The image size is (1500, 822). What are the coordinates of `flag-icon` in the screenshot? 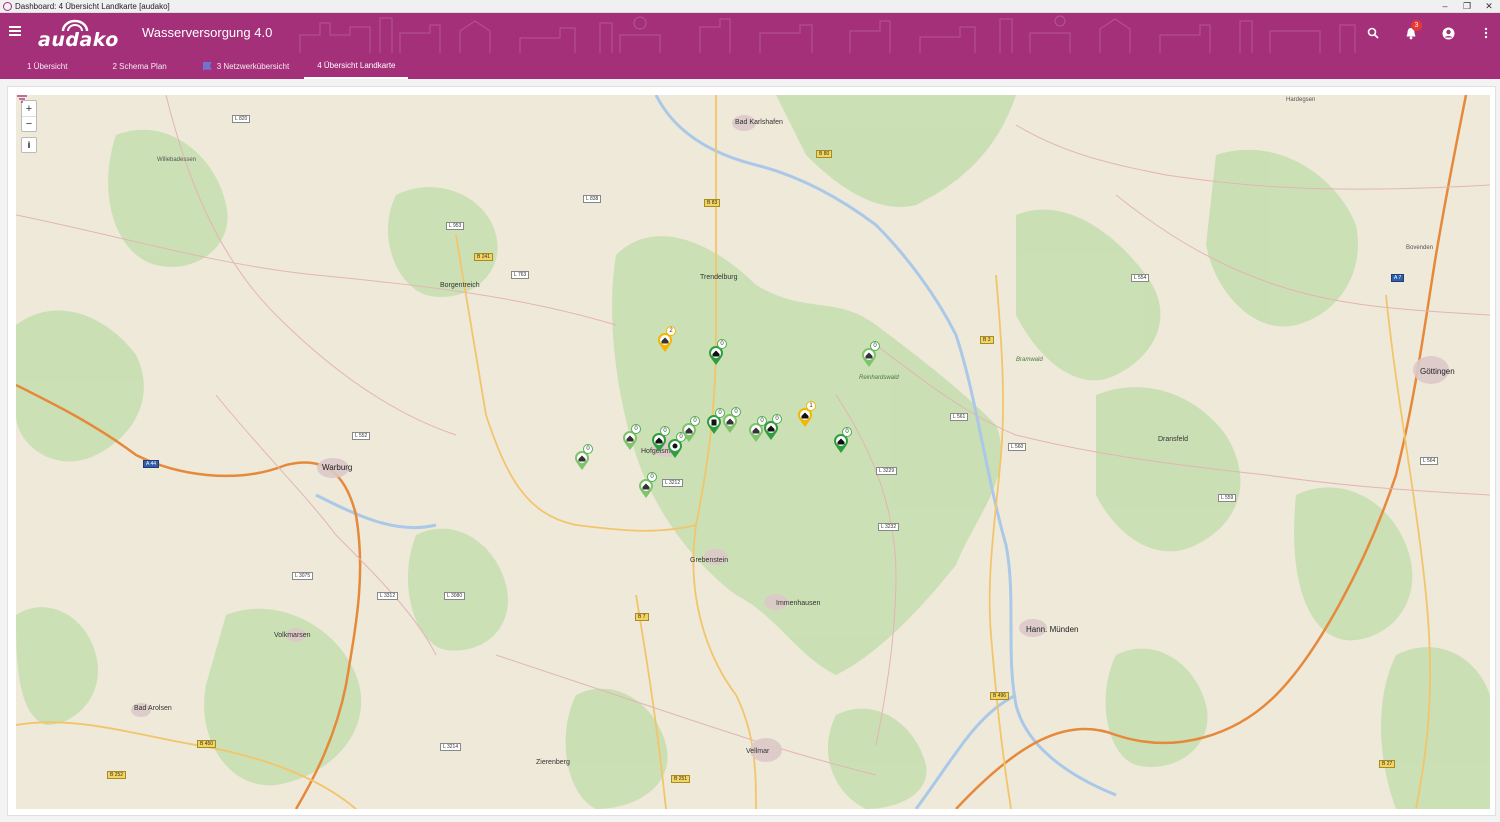 It's located at (207, 66).